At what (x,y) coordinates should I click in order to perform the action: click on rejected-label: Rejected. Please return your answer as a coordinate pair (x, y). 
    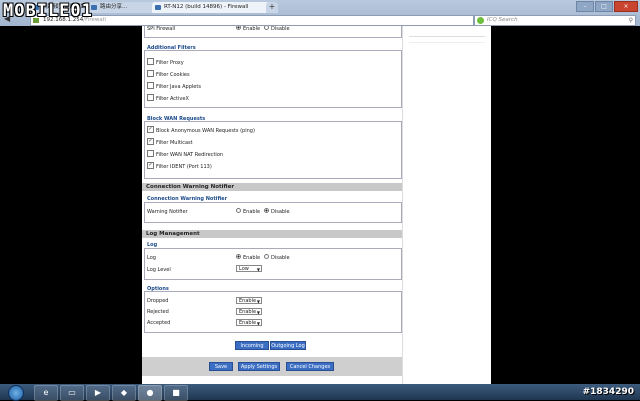
    Looking at the image, I should click on (158, 312).